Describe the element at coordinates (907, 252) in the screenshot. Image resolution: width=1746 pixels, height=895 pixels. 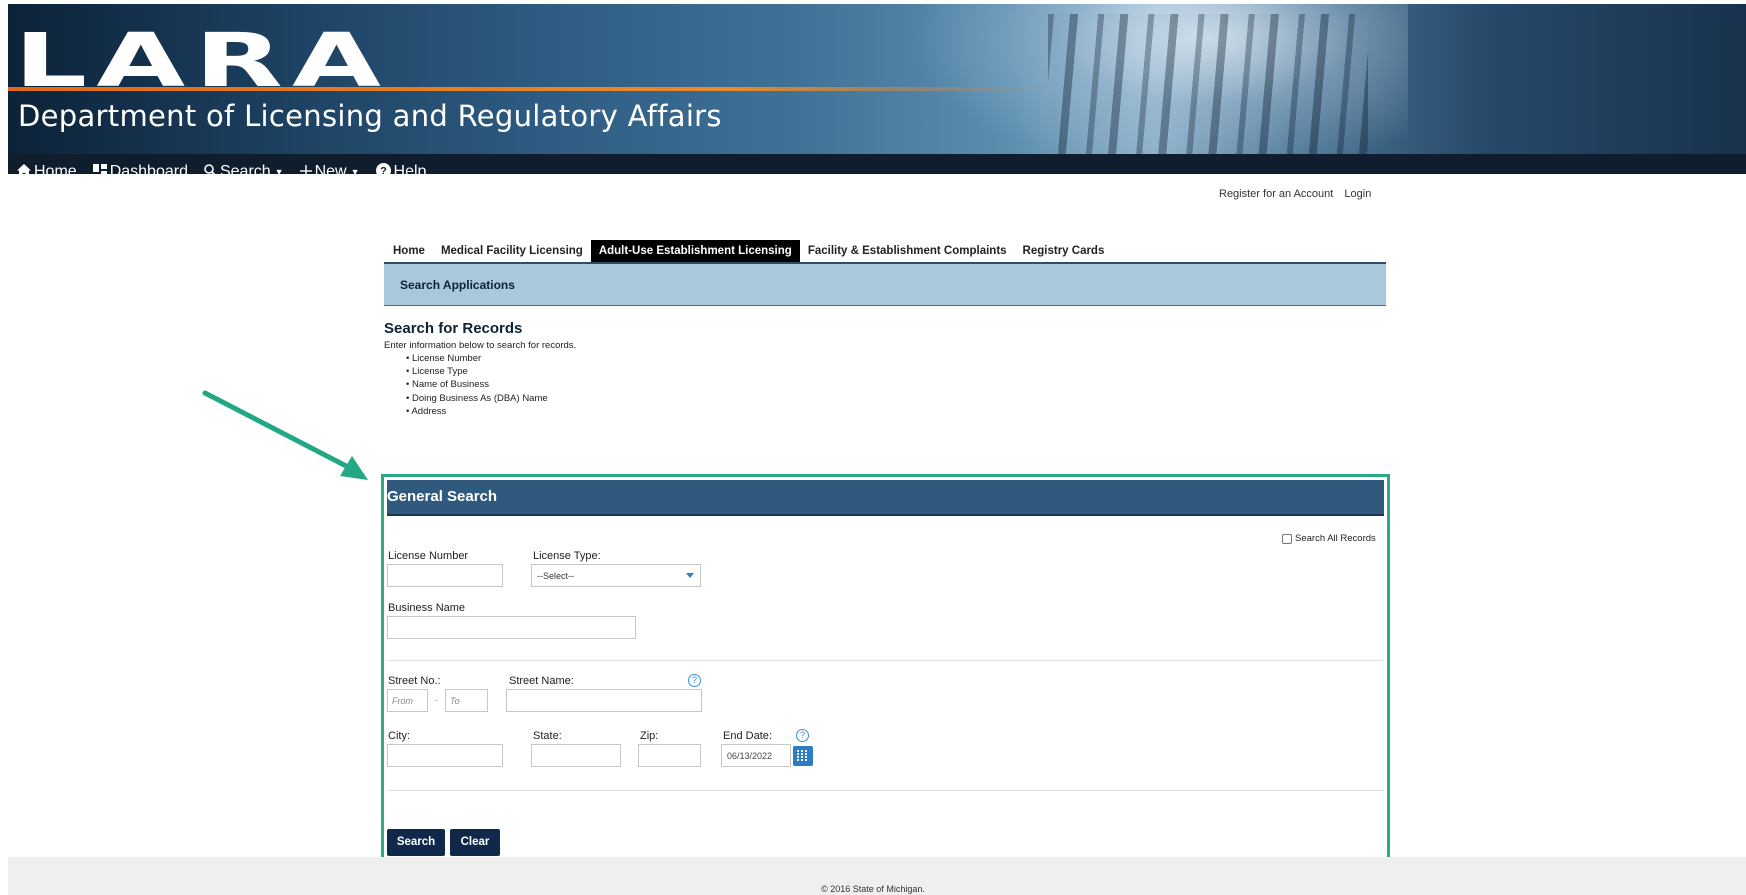
I see `tab-facility-establishment-complaints: Facility & Establishment Complaints` at that location.